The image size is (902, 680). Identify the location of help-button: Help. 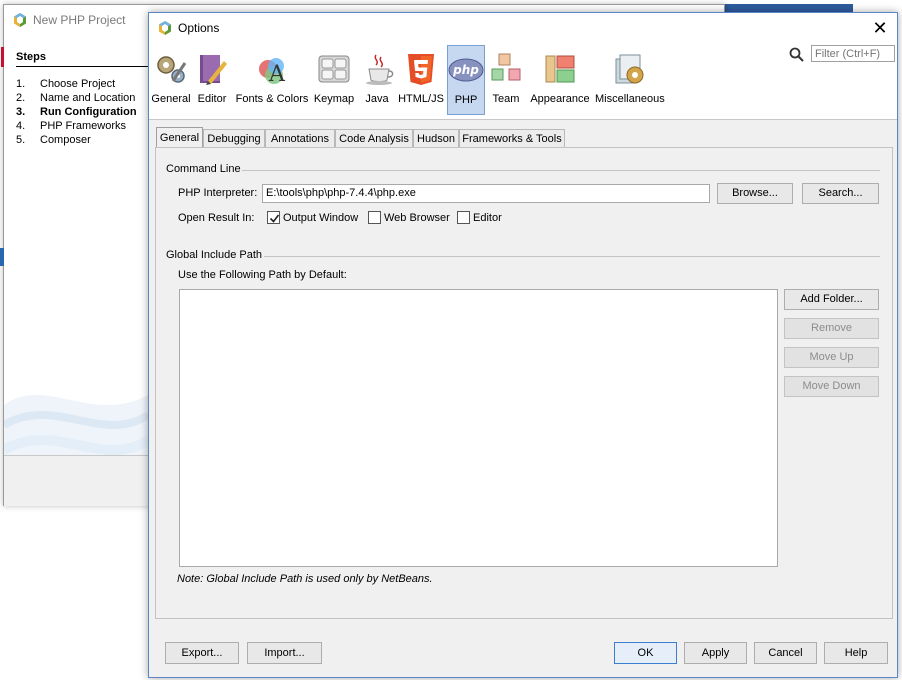
(856, 653).